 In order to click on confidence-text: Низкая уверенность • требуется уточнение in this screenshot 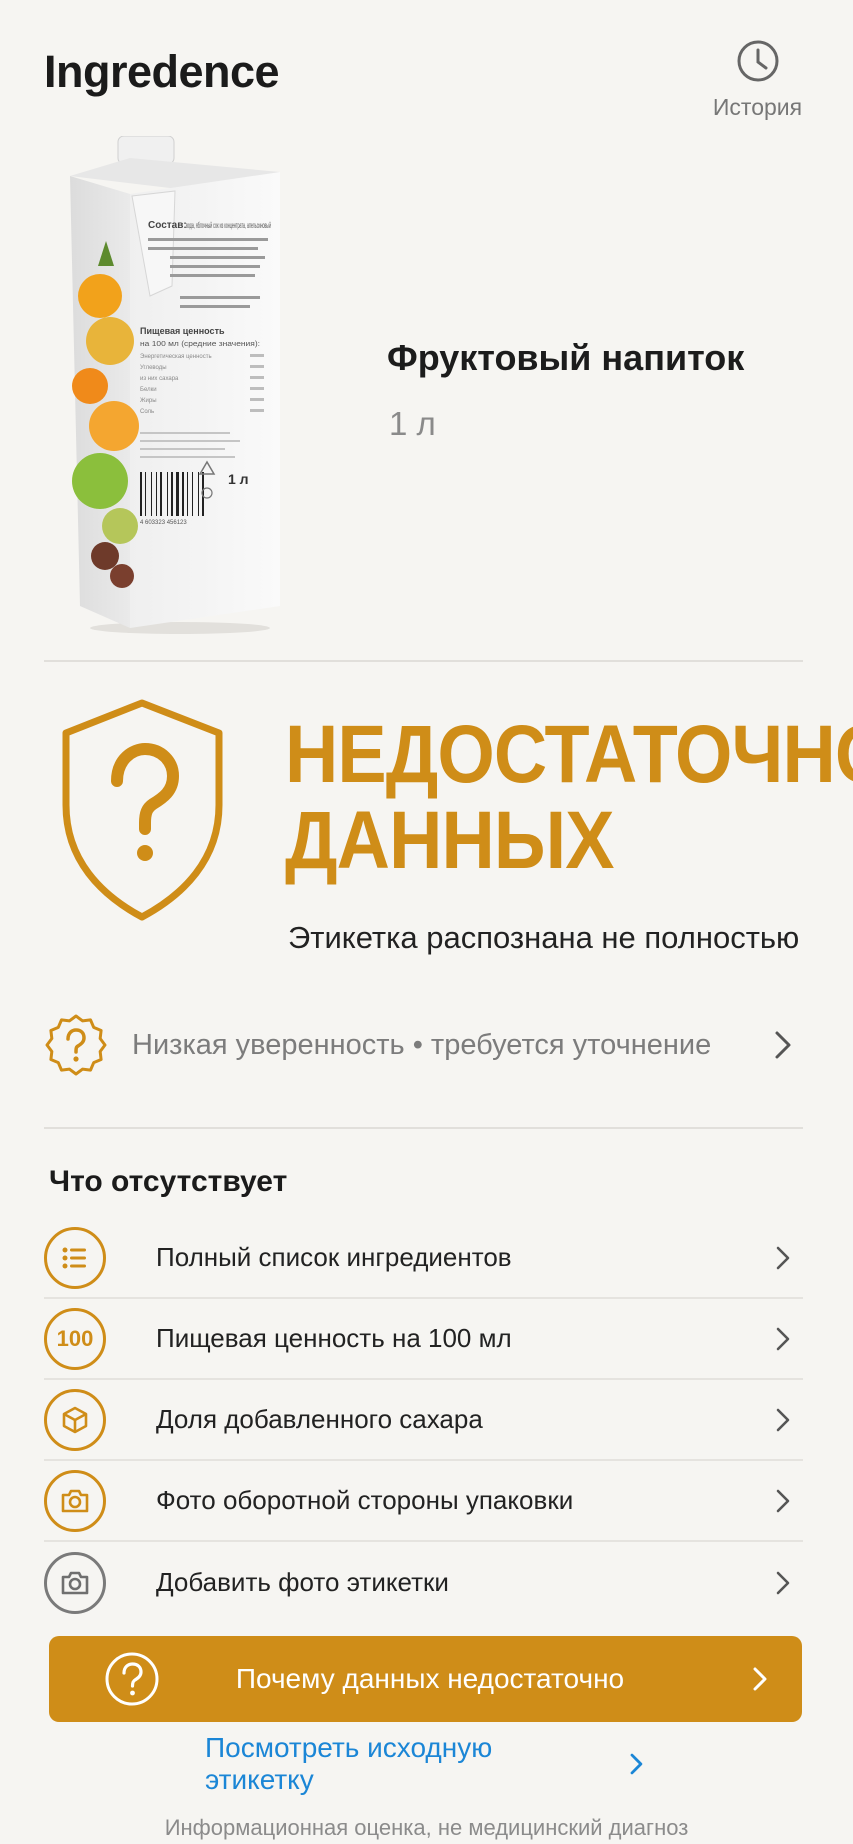, I will do `click(422, 1044)`.